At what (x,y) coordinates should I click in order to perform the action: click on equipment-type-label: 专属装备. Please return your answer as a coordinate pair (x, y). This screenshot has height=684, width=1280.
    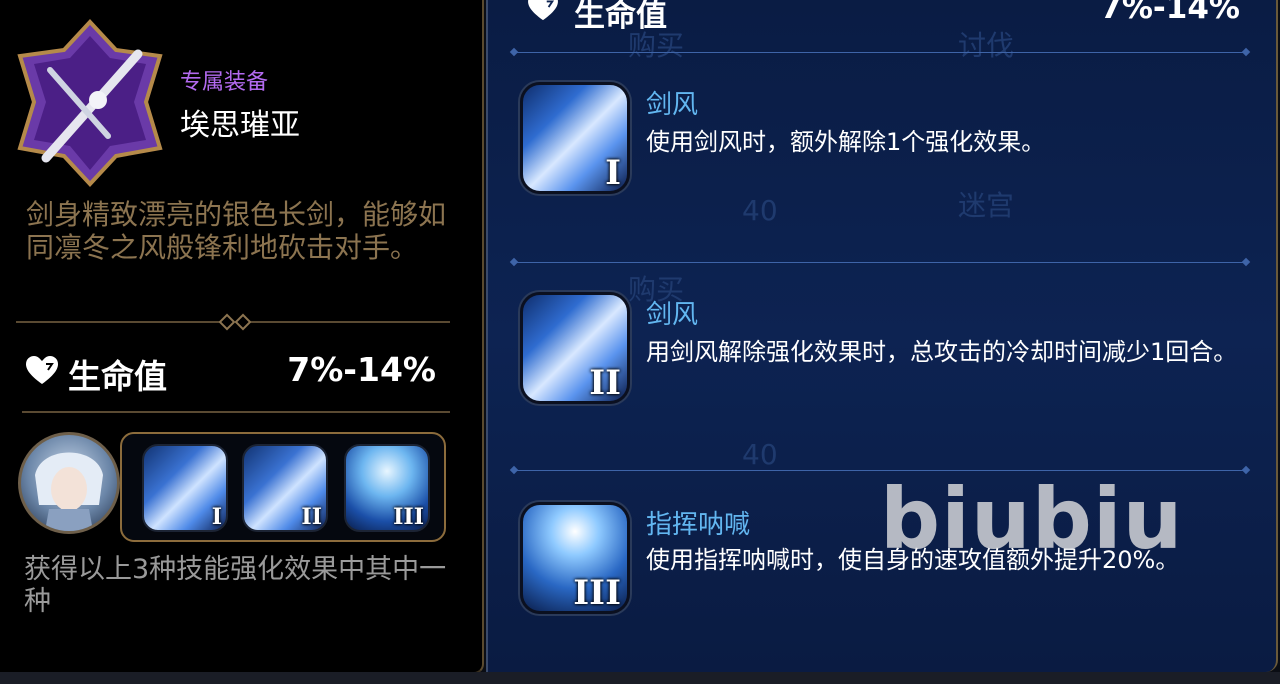
    Looking at the image, I should click on (224, 82).